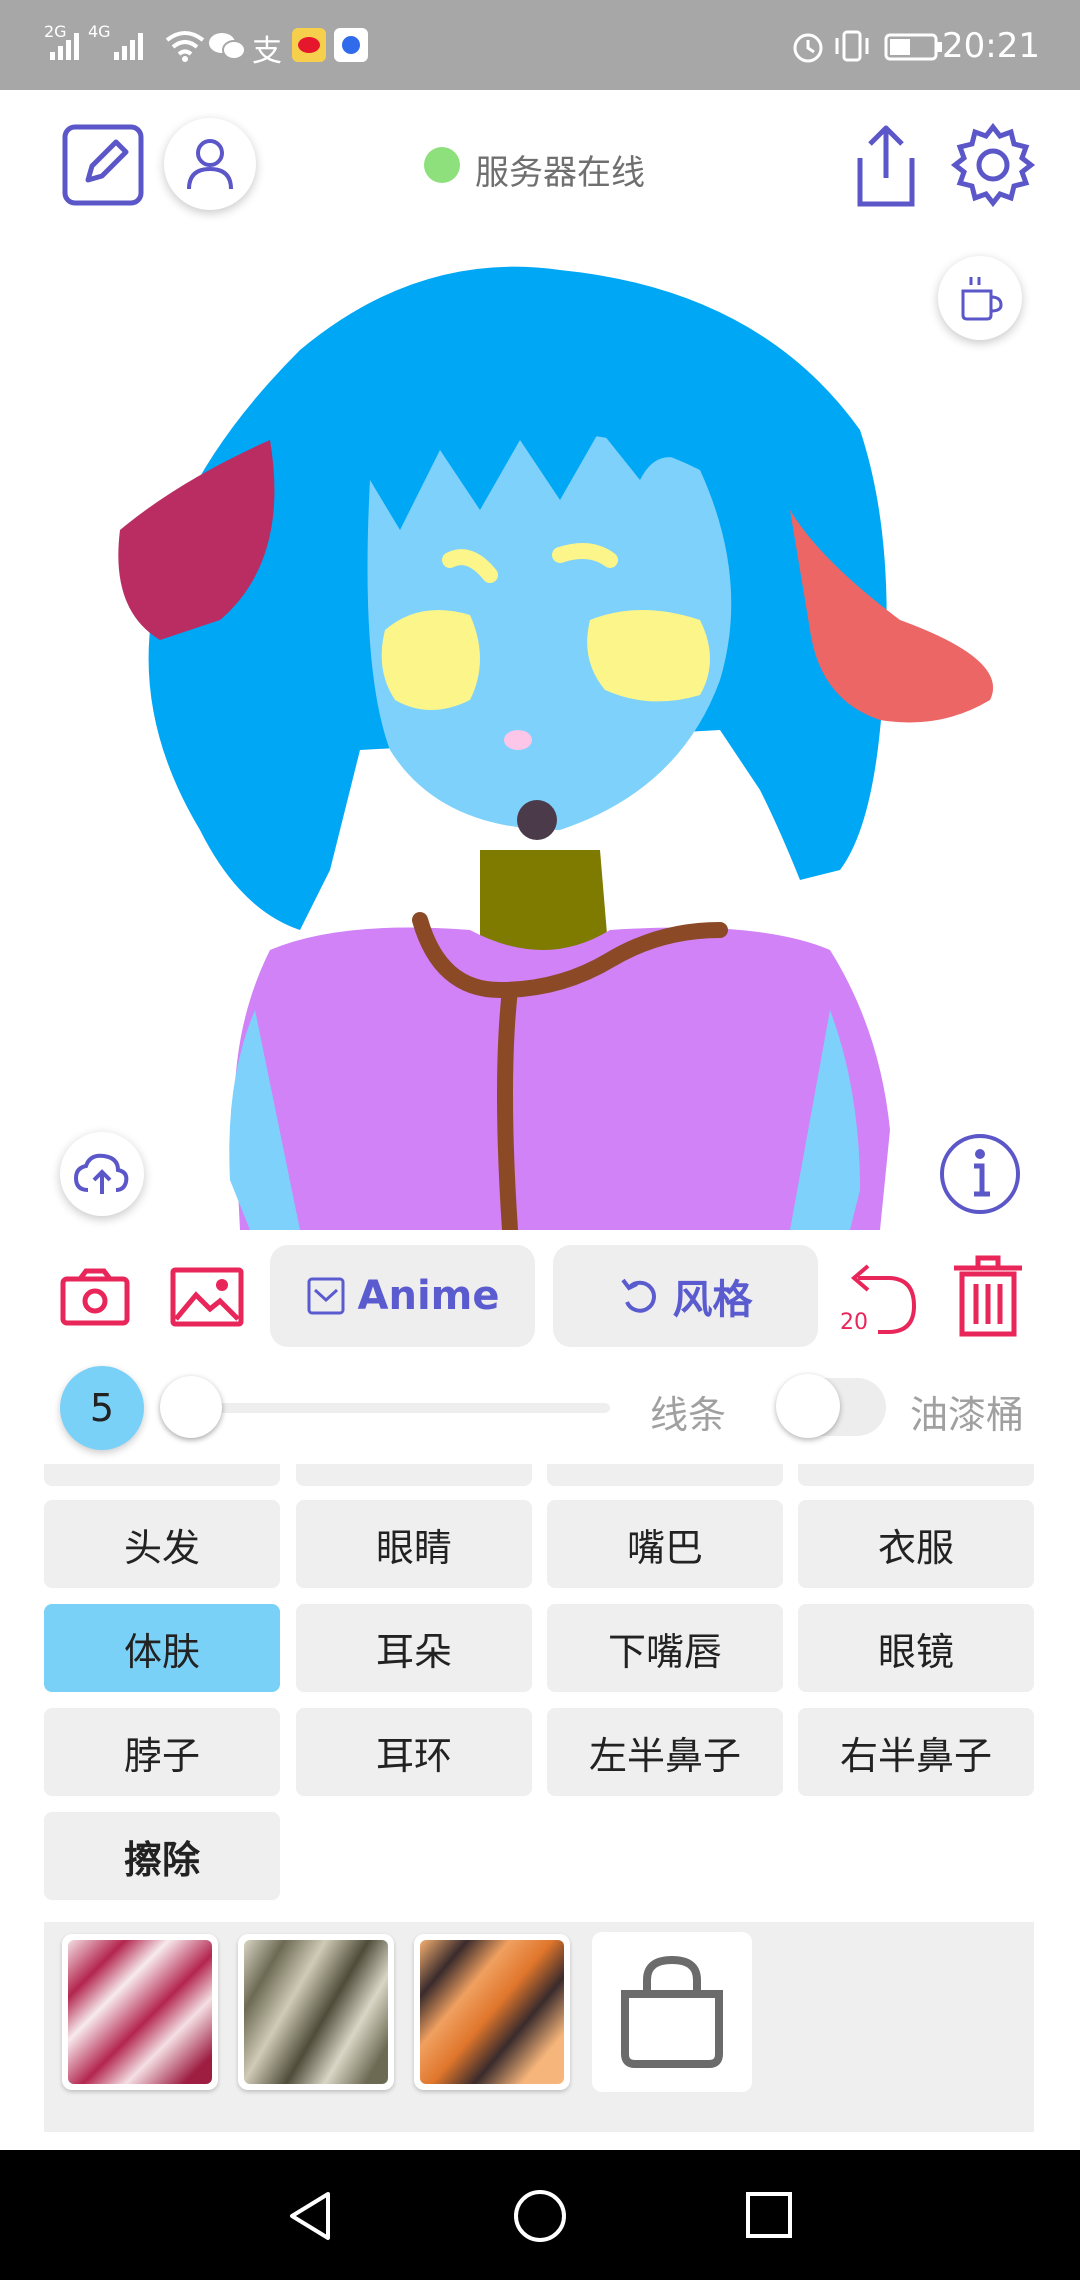  I want to click on home-icon, so click(540, 2216).